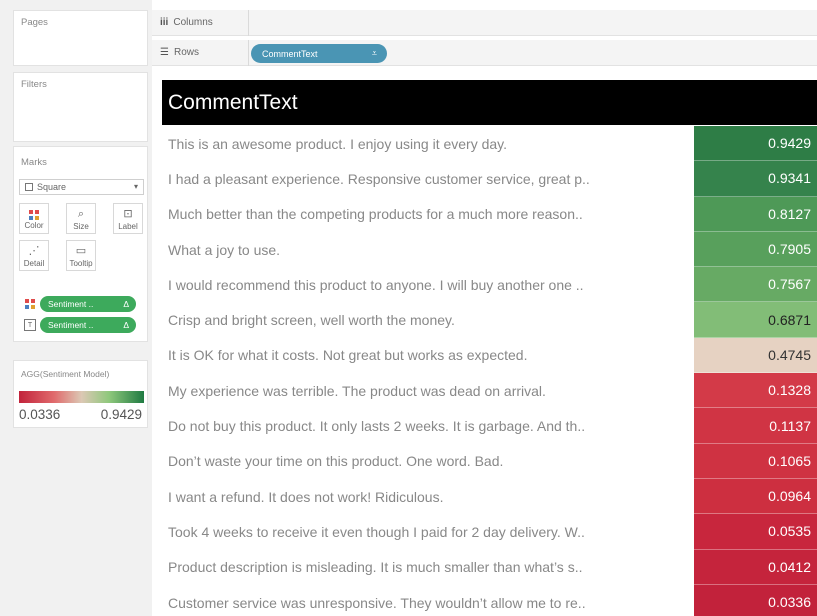 This screenshot has height=616, width=817. I want to click on detail-button: ⋰ Detail, so click(34, 255).